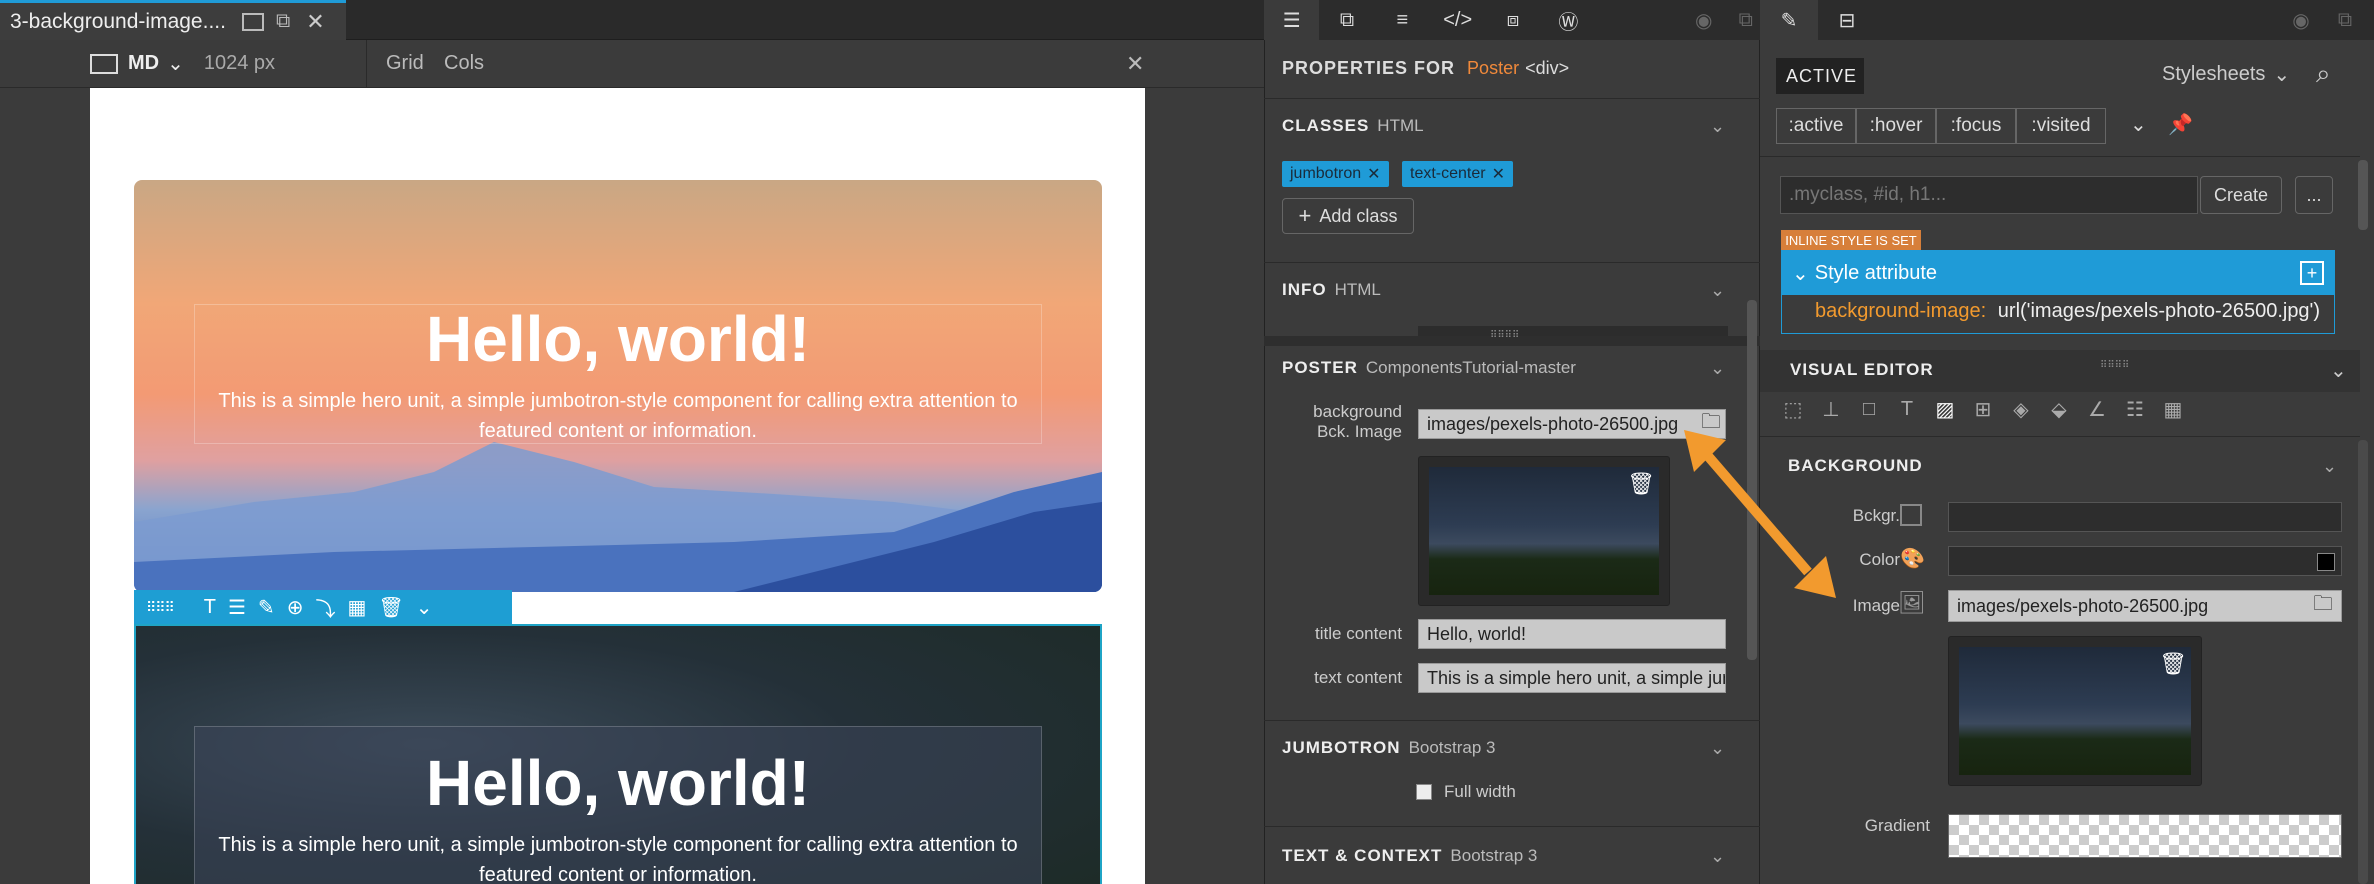 The height and width of the screenshot is (884, 2374). Describe the element at coordinates (1512, 338) in the screenshot. I see `panel-resize-handle: ⠿⠿⠿⠿` at that location.